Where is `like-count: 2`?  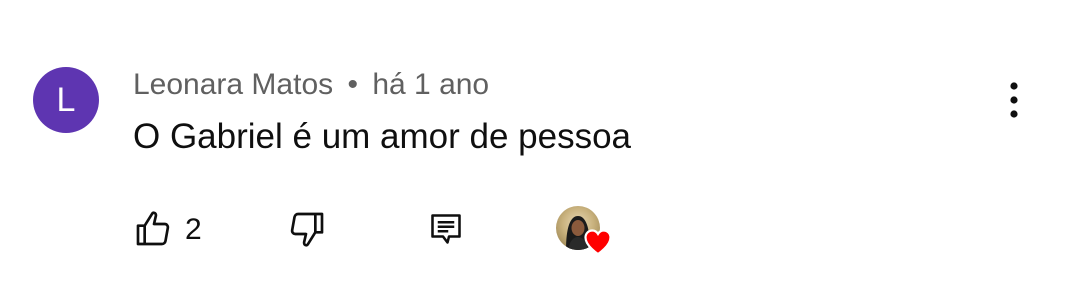 like-count: 2 is located at coordinates (193, 229).